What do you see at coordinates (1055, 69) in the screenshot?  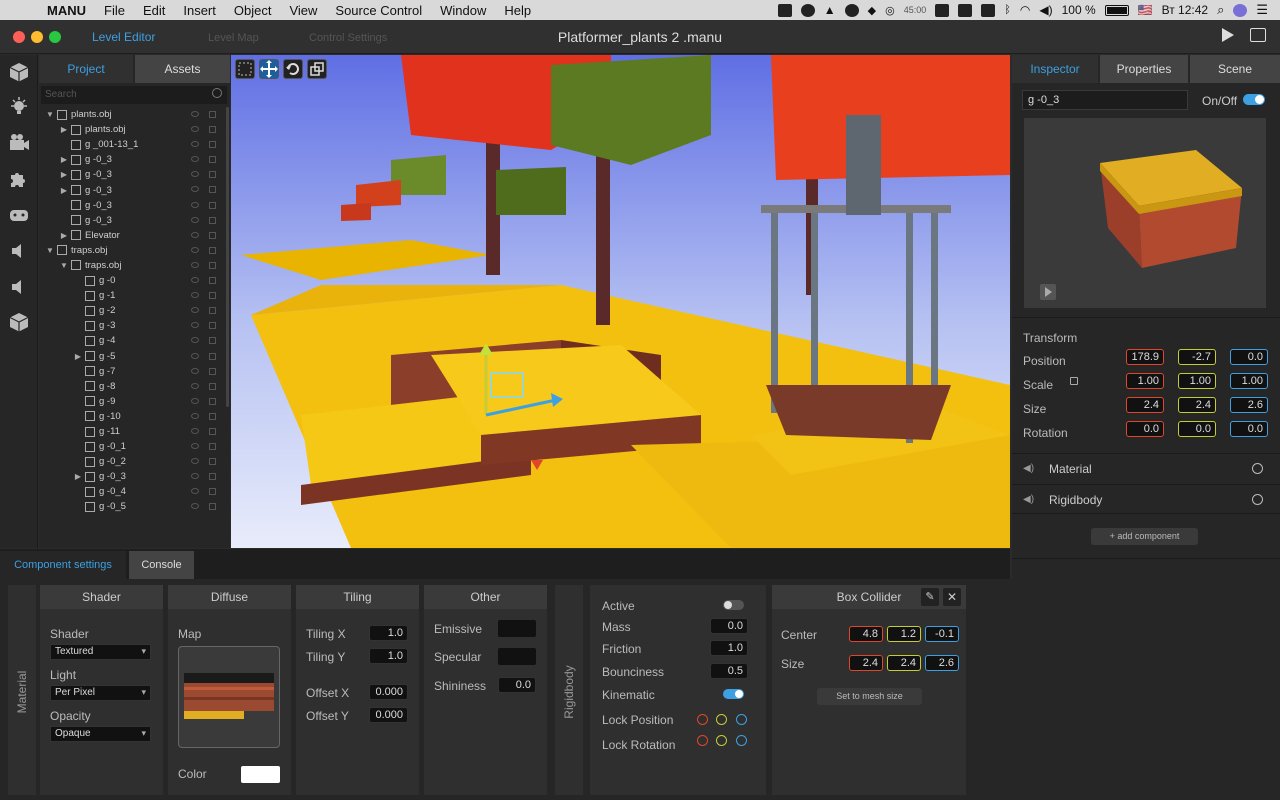 I see `tab-inspector: Inspector` at bounding box center [1055, 69].